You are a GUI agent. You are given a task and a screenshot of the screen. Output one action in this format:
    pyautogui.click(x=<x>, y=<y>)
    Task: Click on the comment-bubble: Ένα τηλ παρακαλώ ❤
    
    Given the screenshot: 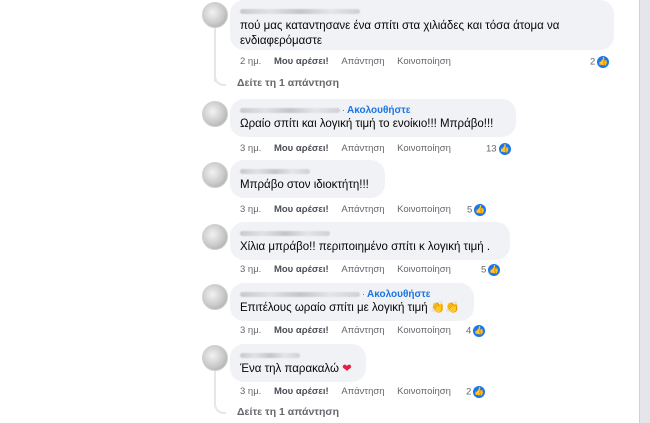 What is the action you would take?
    pyautogui.click(x=298, y=363)
    